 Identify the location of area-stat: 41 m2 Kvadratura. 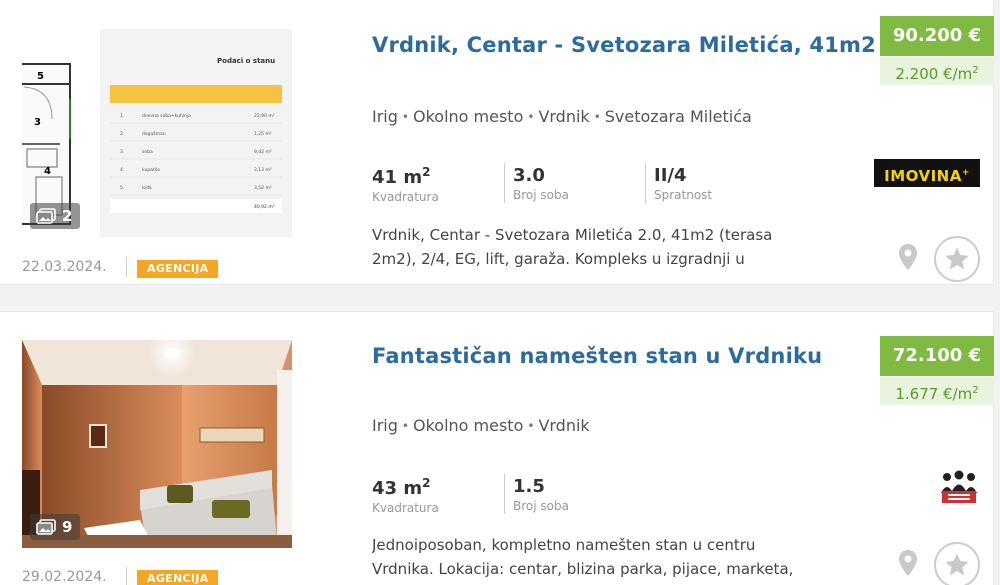
(405, 184).